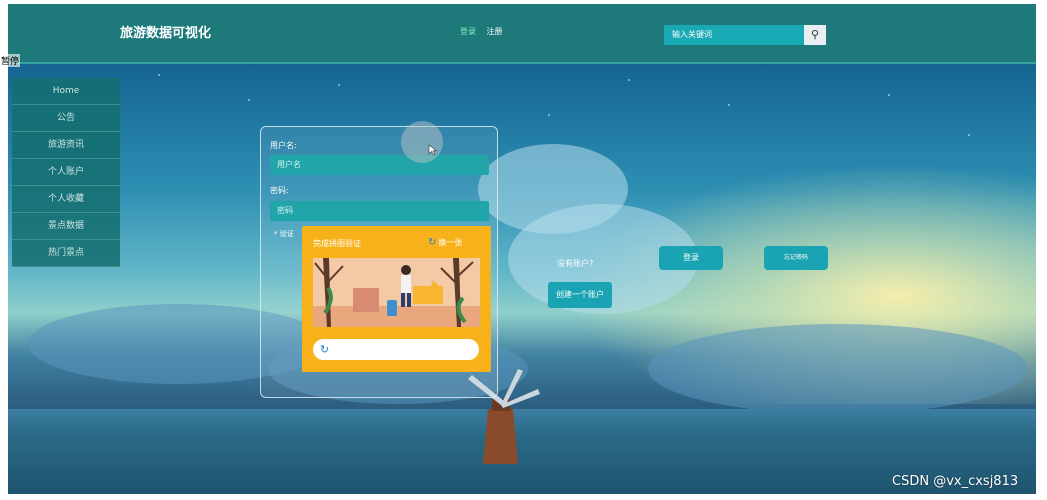 The height and width of the screenshot is (500, 1047). What do you see at coordinates (279, 190) in the screenshot?
I see `password-label: 密码:` at bounding box center [279, 190].